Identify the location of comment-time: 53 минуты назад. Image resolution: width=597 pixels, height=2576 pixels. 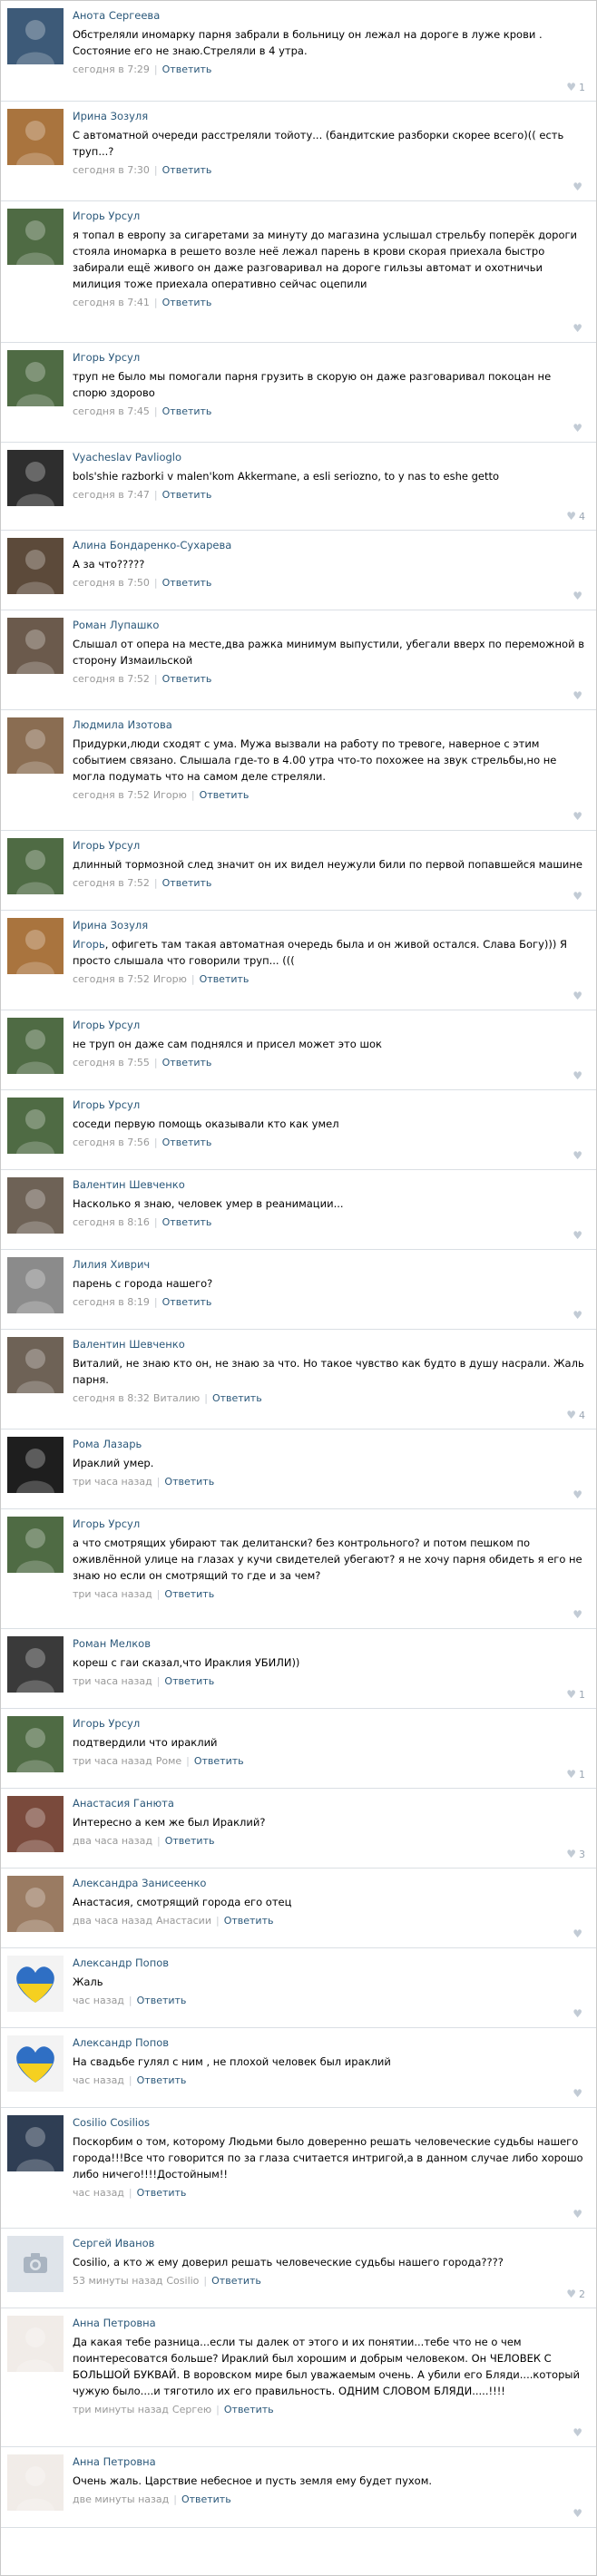
(117, 2281).